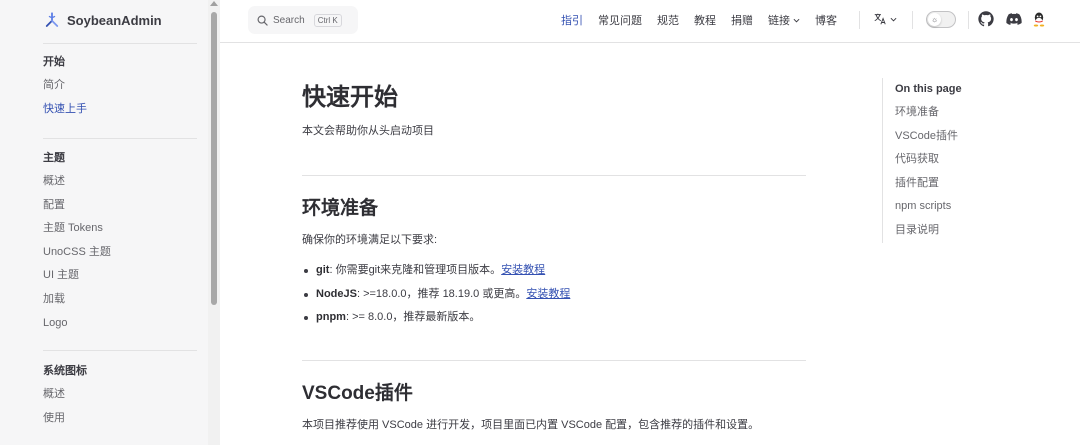  What do you see at coordinates (441, 293) in the screenshot?
I see `req-text: : >=18.0.0，推荐 18.19.0 或更高。` at bounding box center [441, 293].